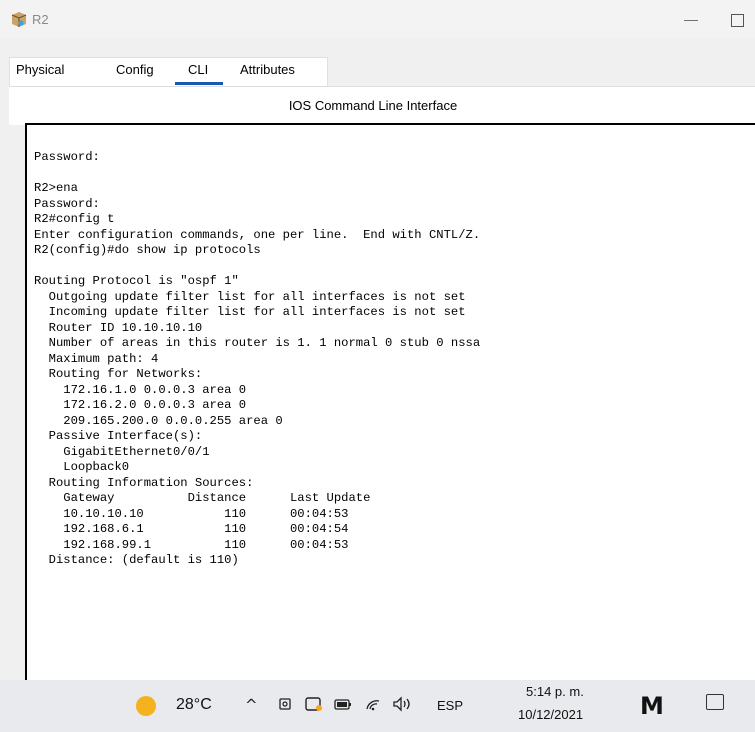  Describe the element at coordinates (135, 69) in the screenshot. I see `tab-config: Config` at that location.